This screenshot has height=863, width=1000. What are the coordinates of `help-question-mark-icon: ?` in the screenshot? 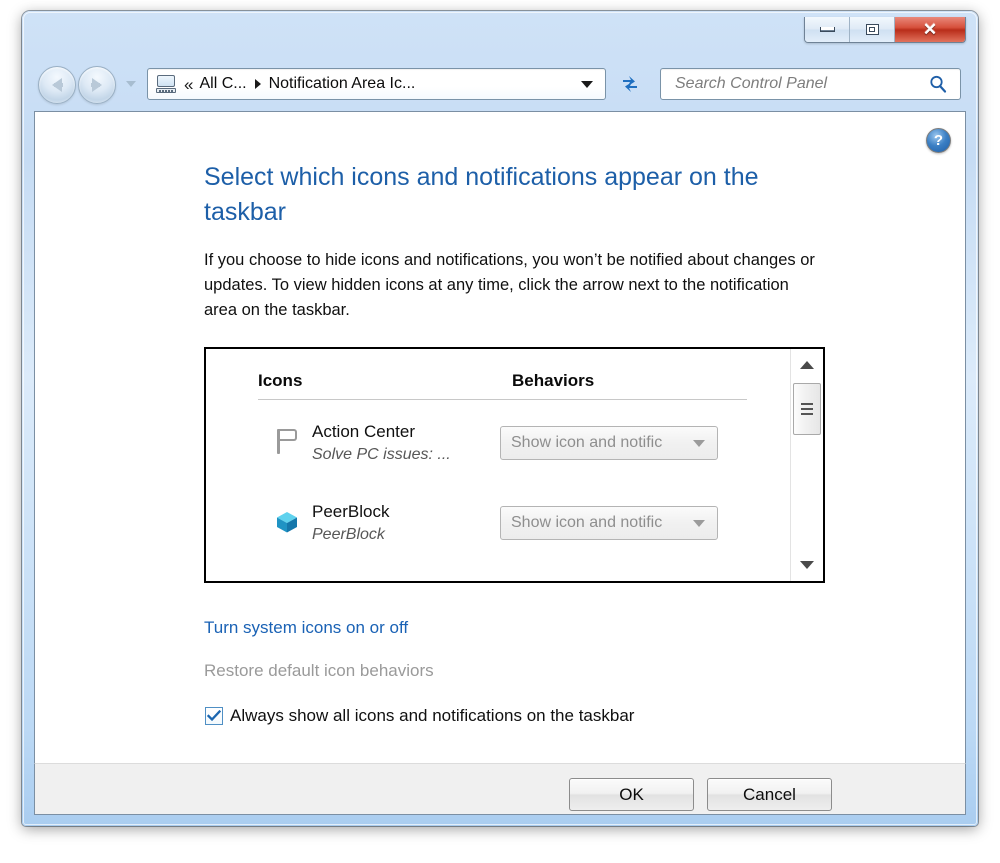 It's located at (938, 140).